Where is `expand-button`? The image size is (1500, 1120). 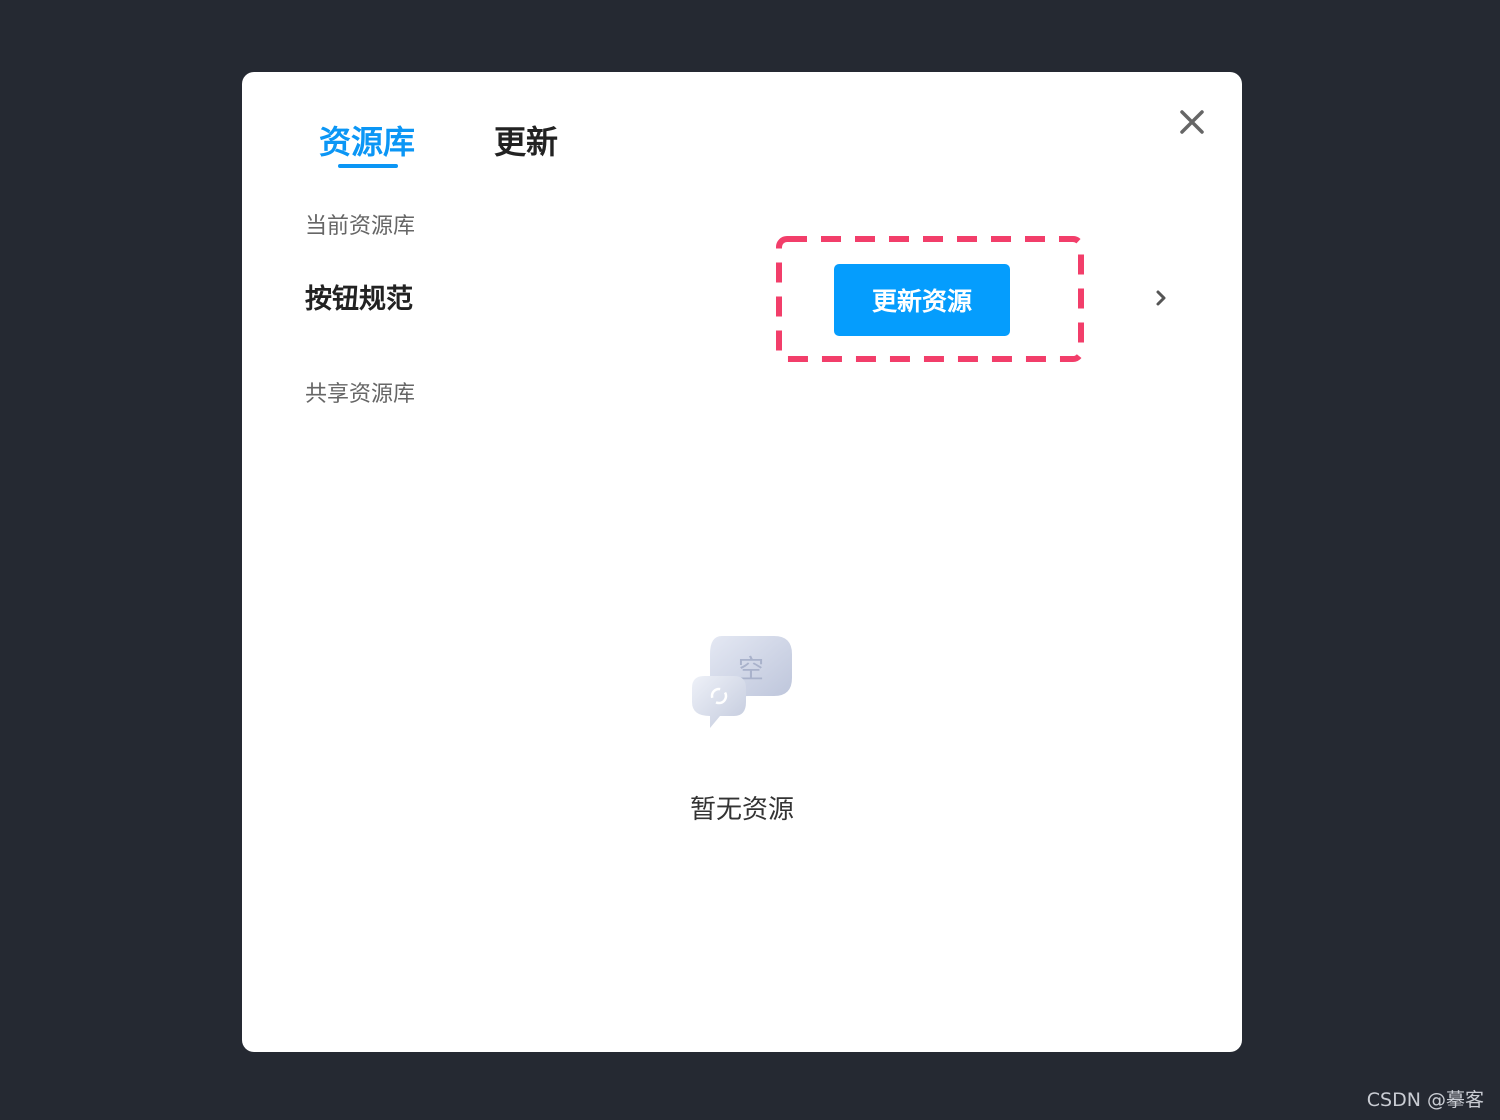 expand-button is located at coordinates (1161, 298).